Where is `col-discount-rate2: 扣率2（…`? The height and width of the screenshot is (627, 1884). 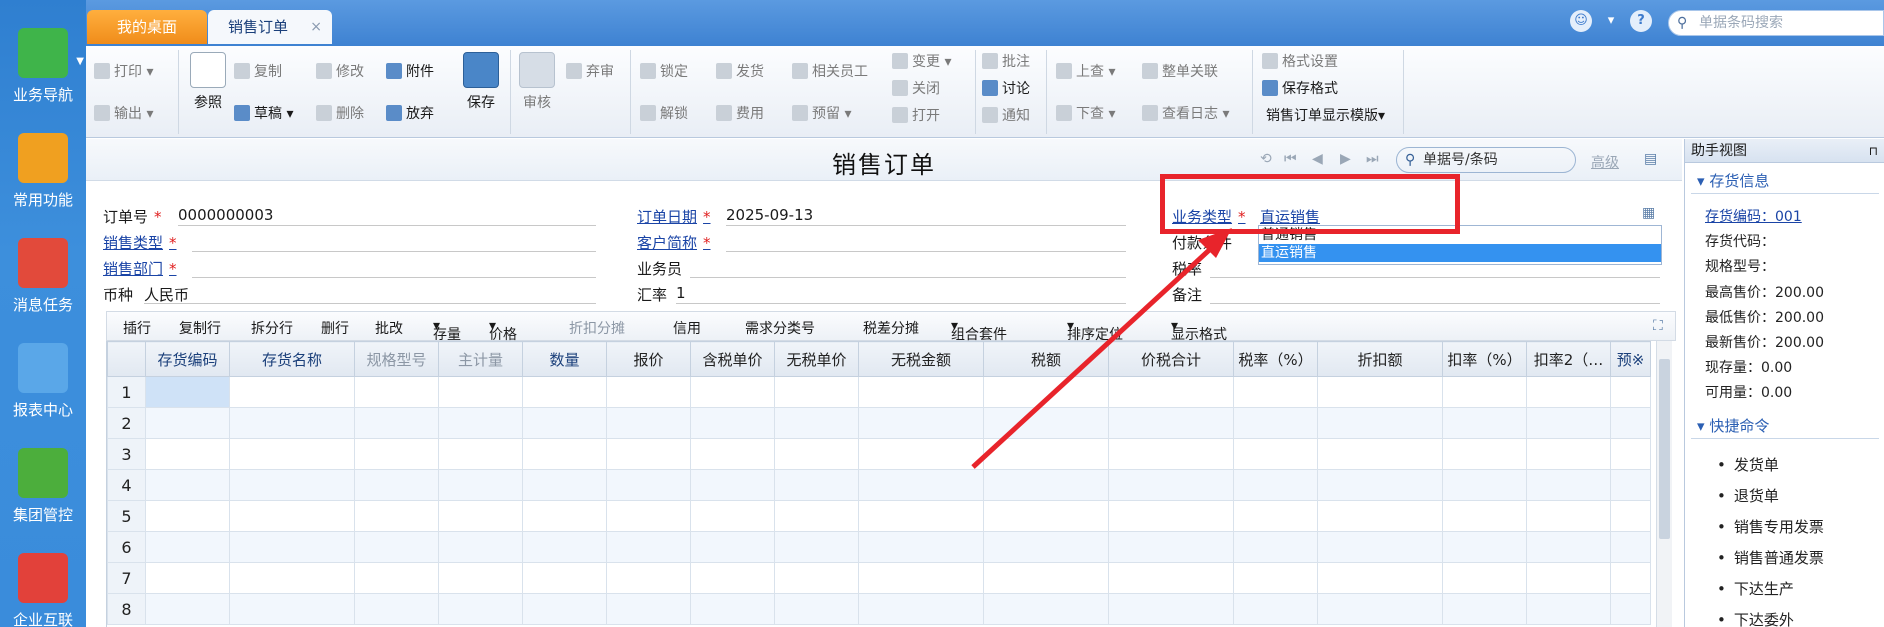 col-discount-rate2: 扣率2（… is located at coordinates (1568, 359).